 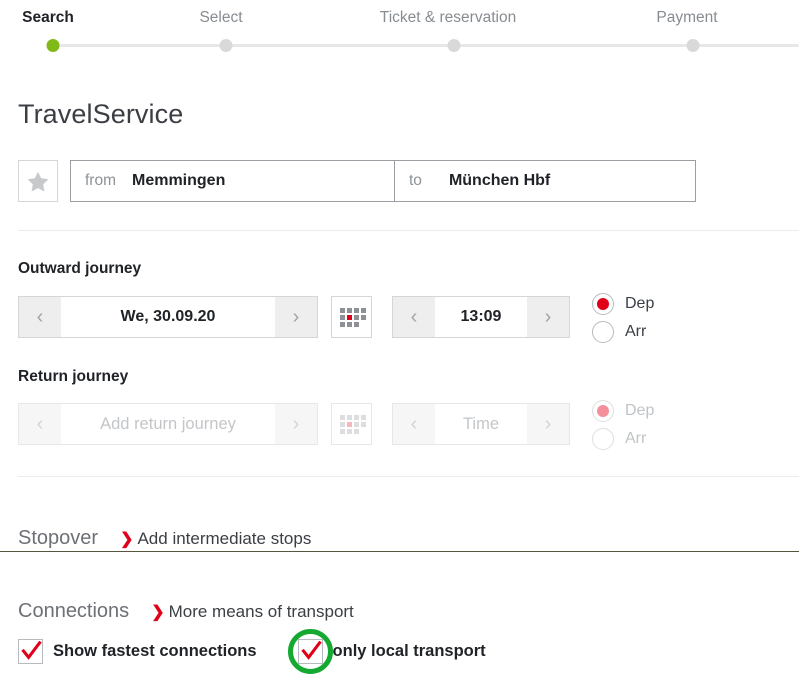 I want to click on from-value: Memmingen, so click(x=179, y=180).